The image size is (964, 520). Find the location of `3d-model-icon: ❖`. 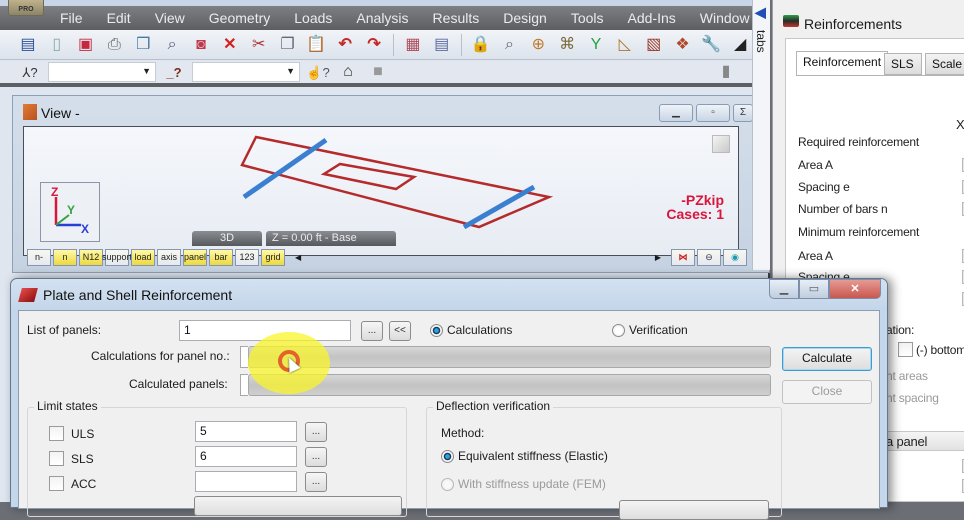

3d-model-icon: ❖ is located at coordinates (683, 45).